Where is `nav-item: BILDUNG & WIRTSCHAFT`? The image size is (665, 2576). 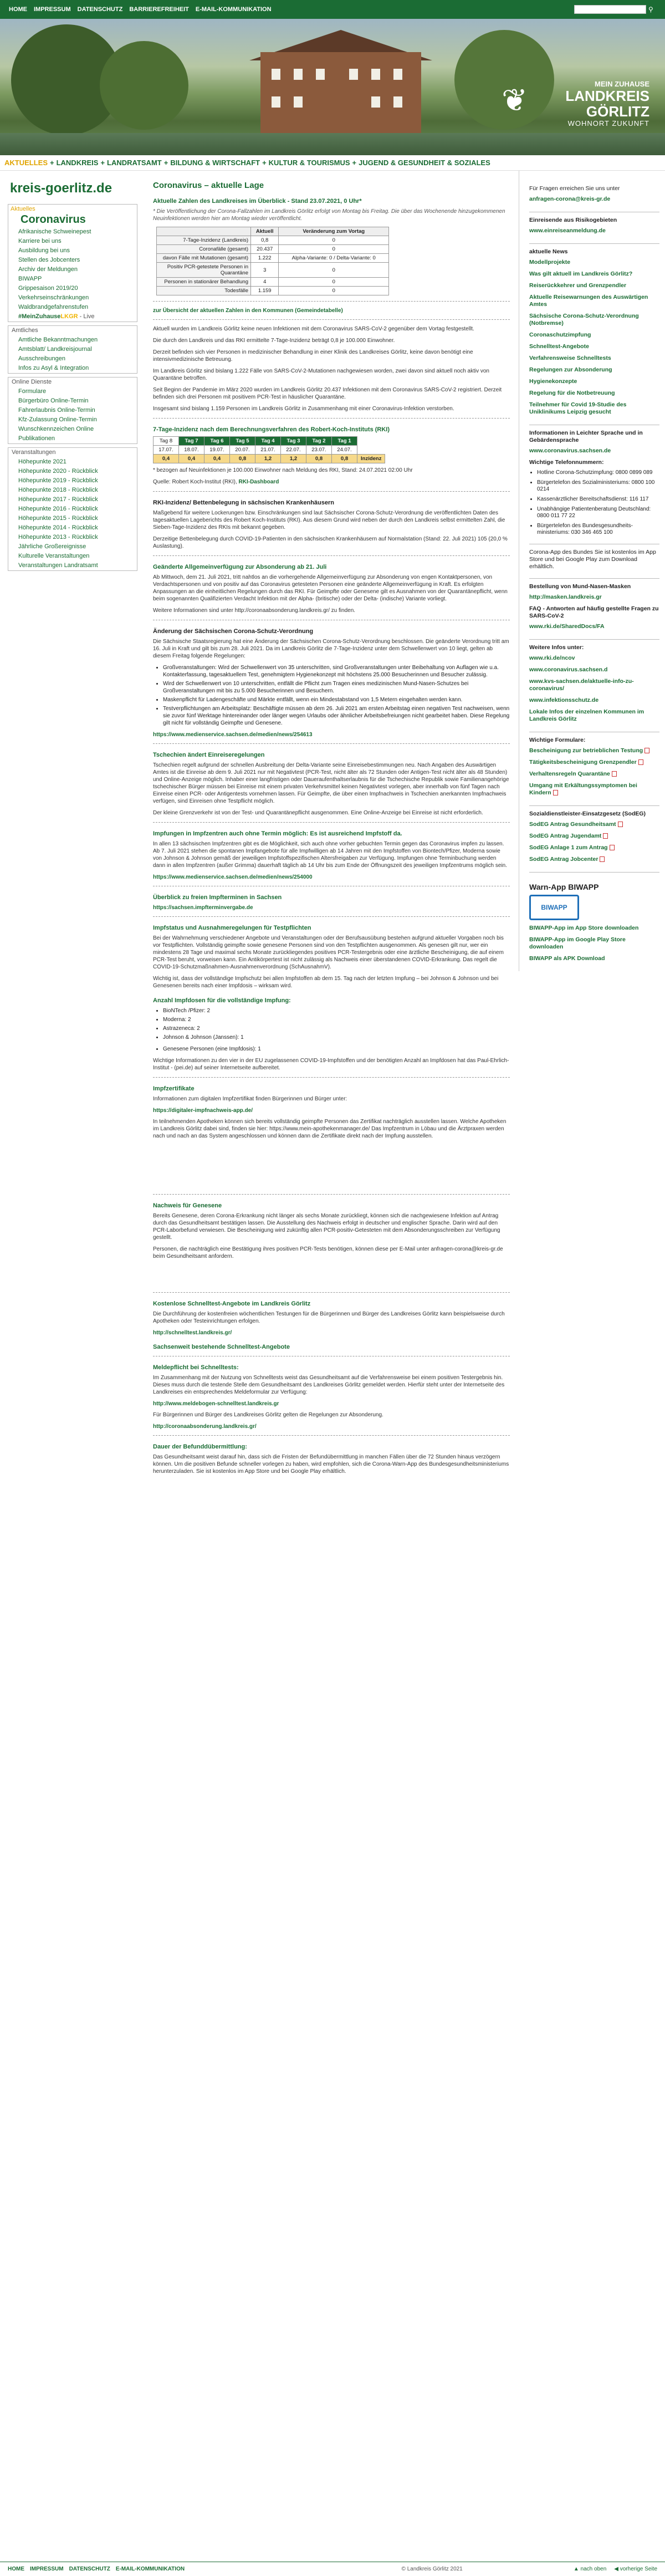
nav-item: BILDUNG & WIRTSCHAFT is located at coordinates (215, 163).